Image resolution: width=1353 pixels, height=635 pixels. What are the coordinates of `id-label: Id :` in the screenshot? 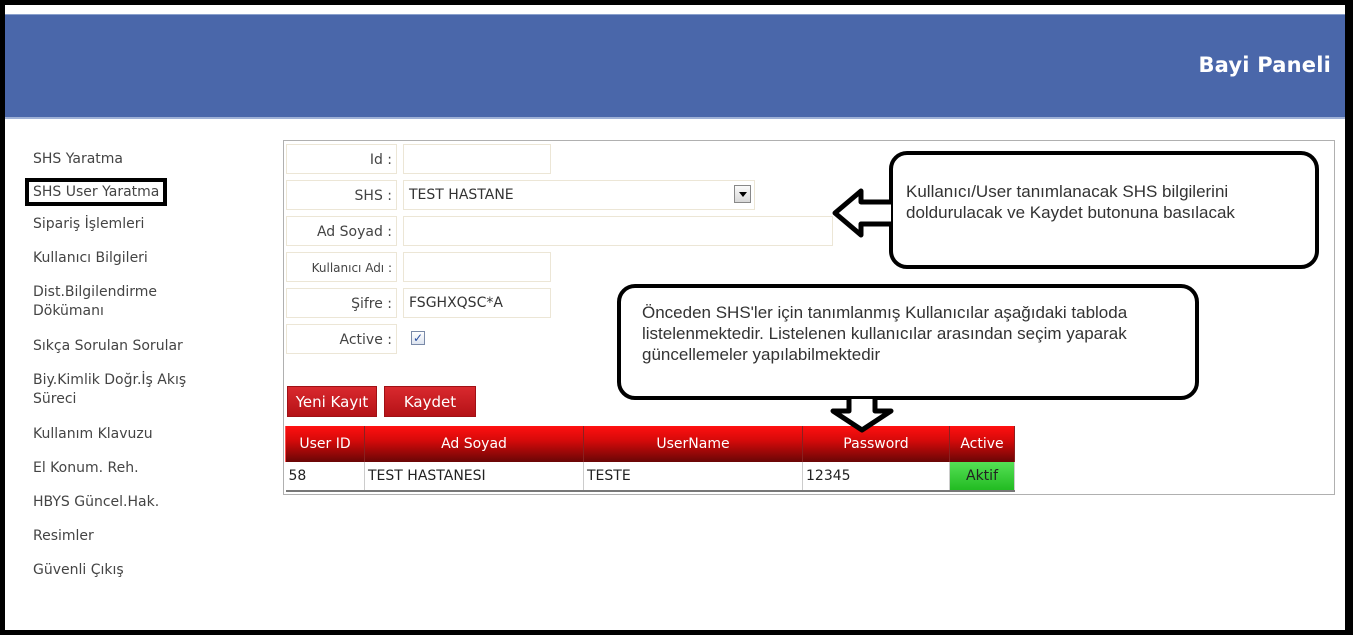 It's located at (341, 159).